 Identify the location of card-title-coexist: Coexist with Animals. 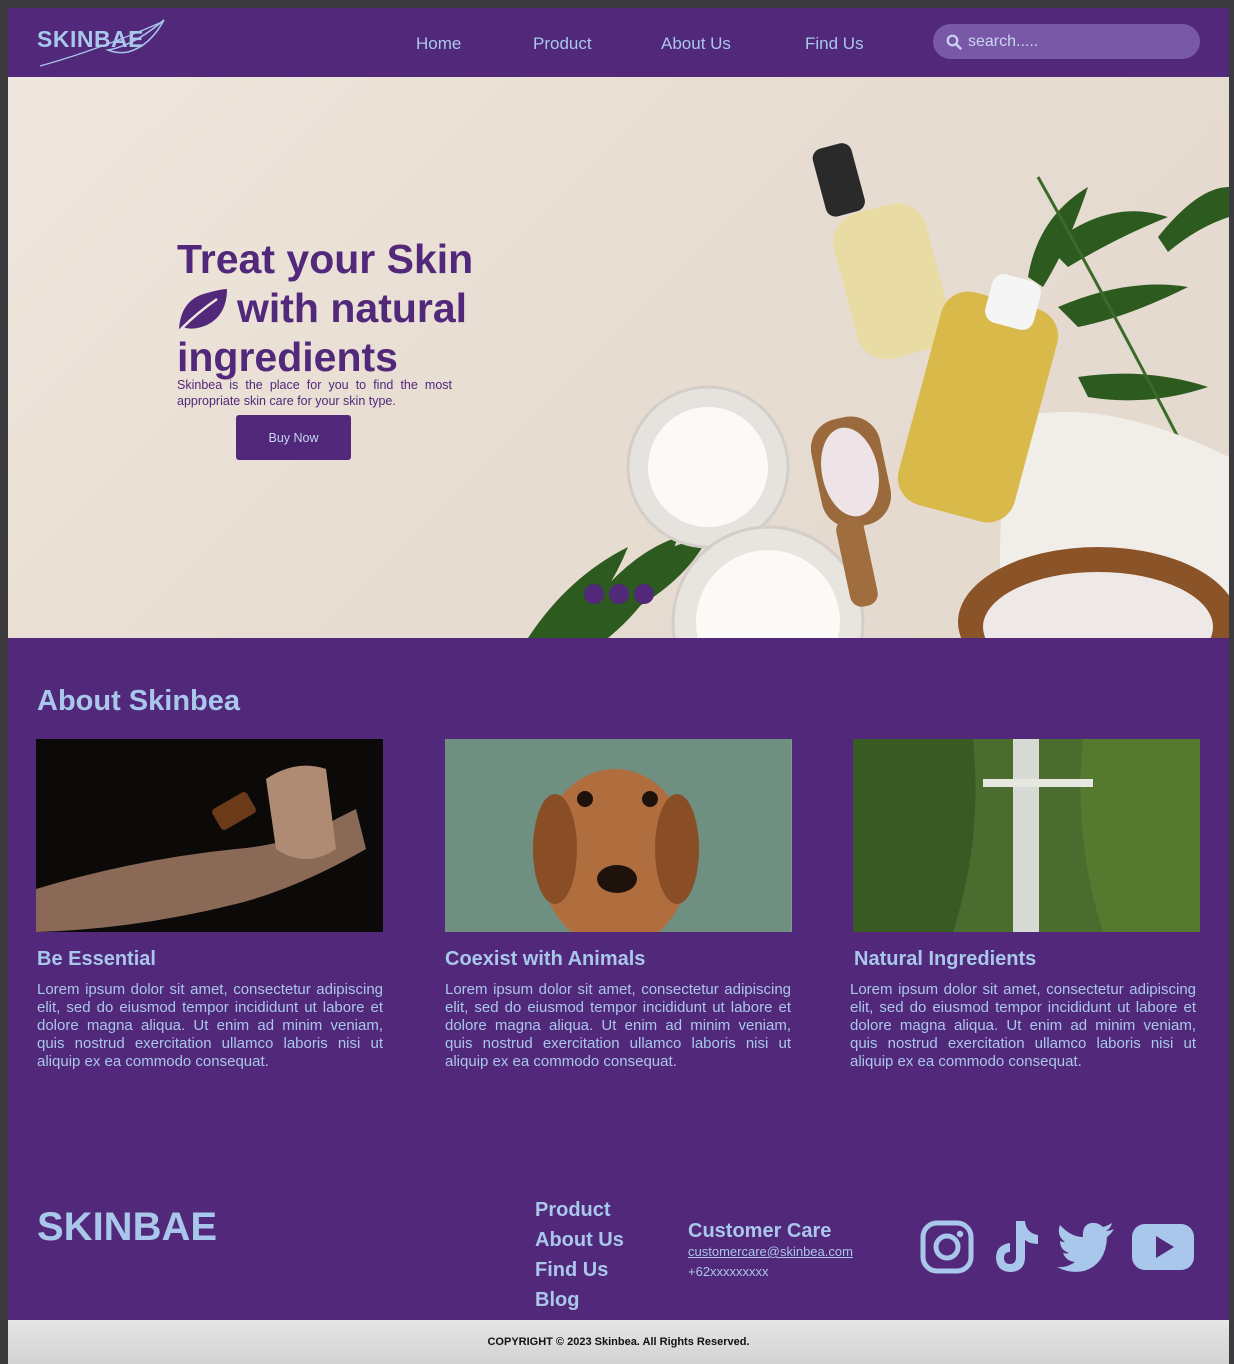
(545, 959).